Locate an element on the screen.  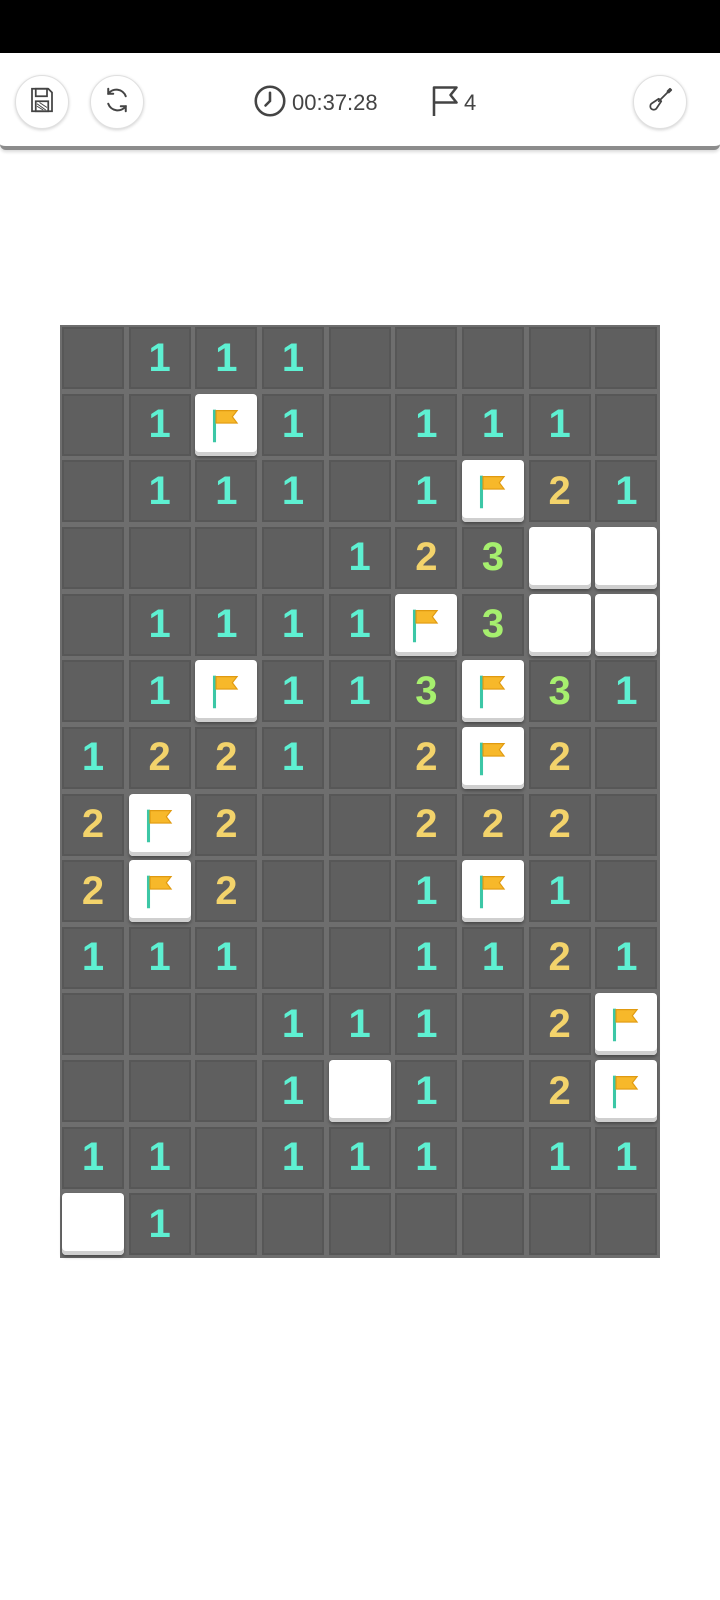
restart-button is located at coordinates (117, 102).